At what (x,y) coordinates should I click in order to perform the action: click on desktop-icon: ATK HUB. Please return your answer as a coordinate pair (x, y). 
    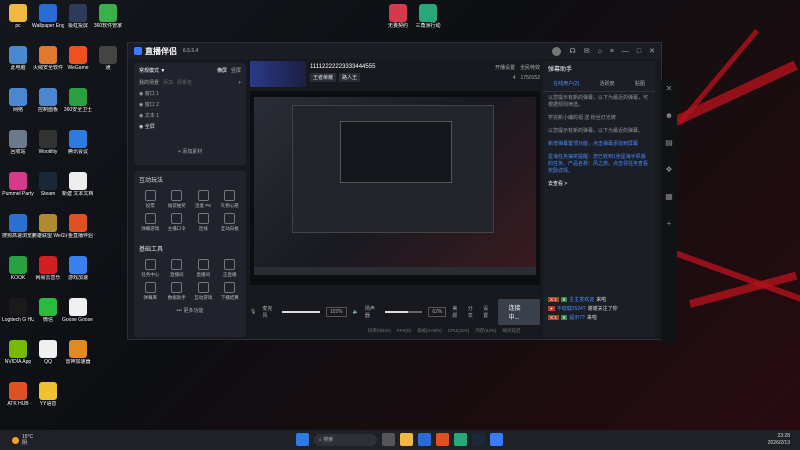
    Looking at the image, I should click on (18, 394).